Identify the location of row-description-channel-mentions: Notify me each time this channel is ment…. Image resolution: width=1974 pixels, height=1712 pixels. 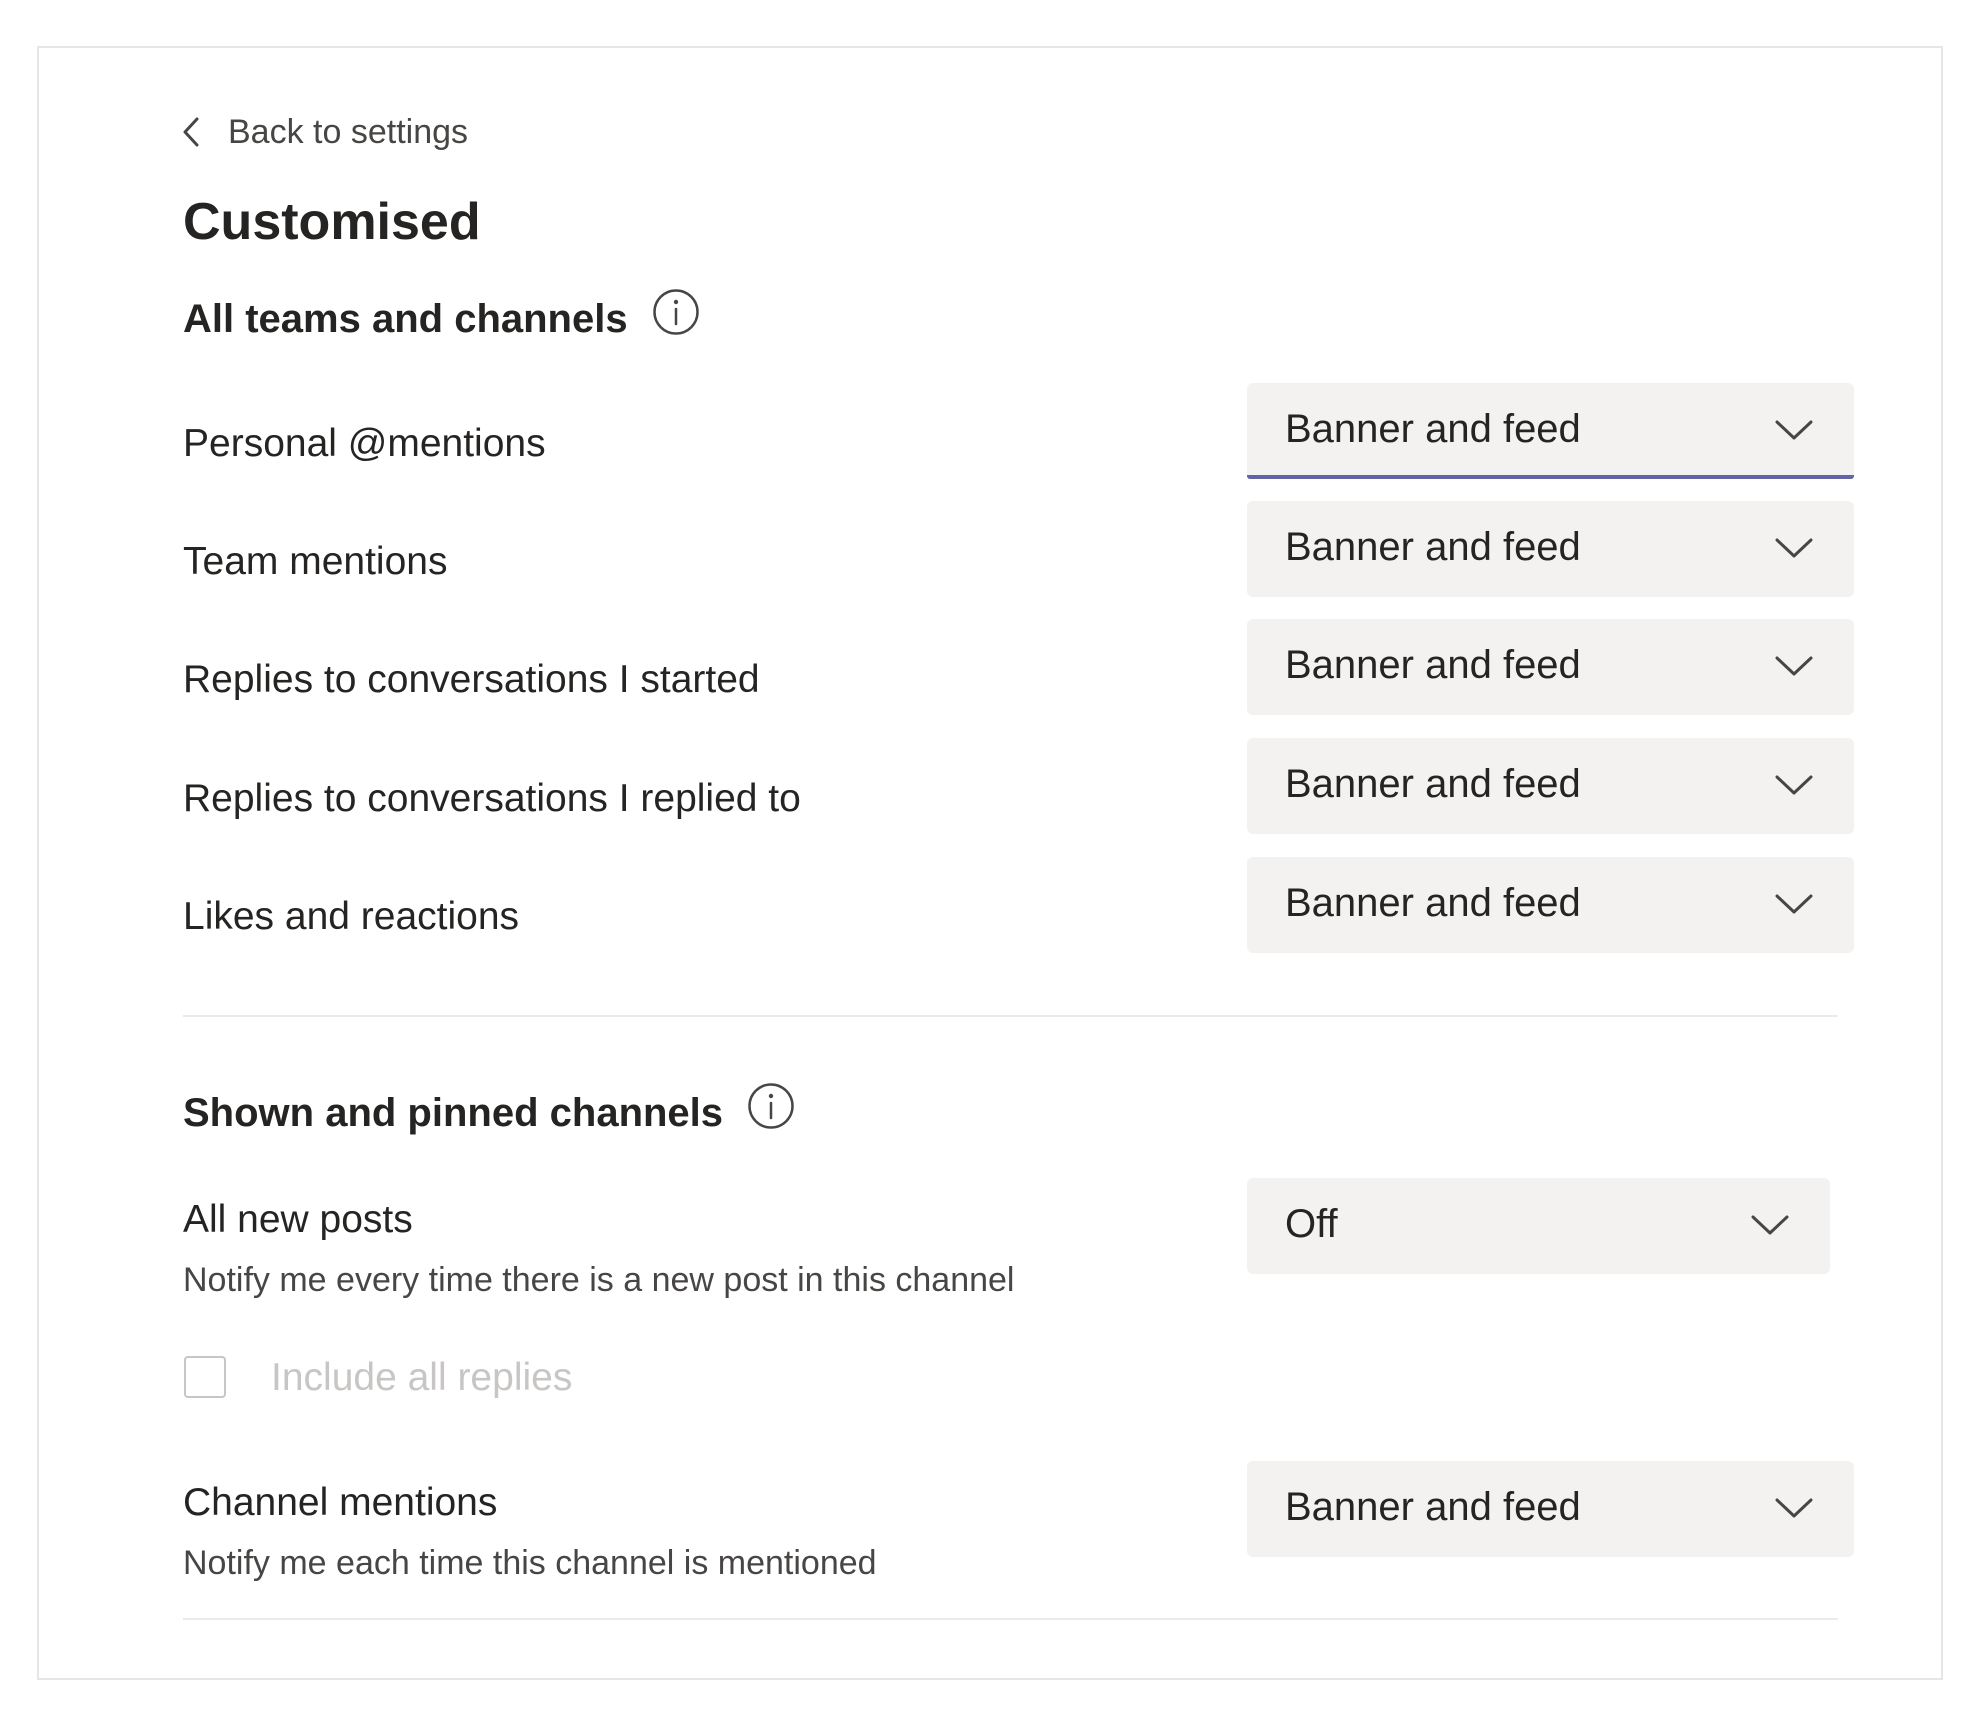
(530, 1563).